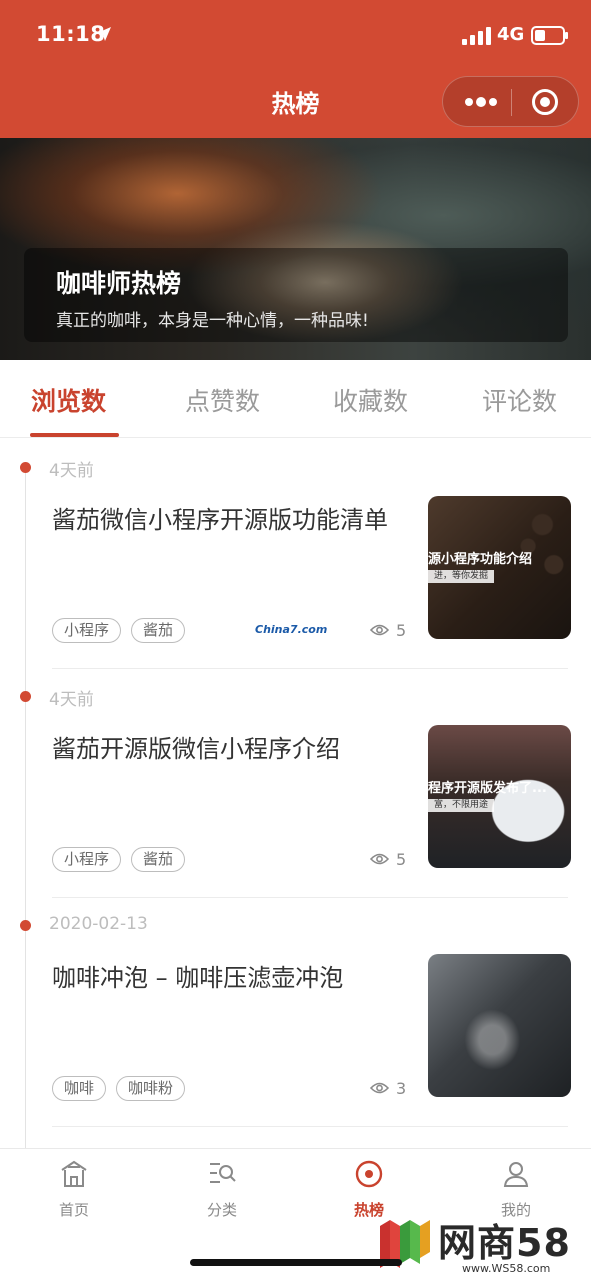 The height and width of the screenshot is (1280, 591). Describe the element at coordinates (516, 1174) in the screenshot. I see `user-icon` at that location.